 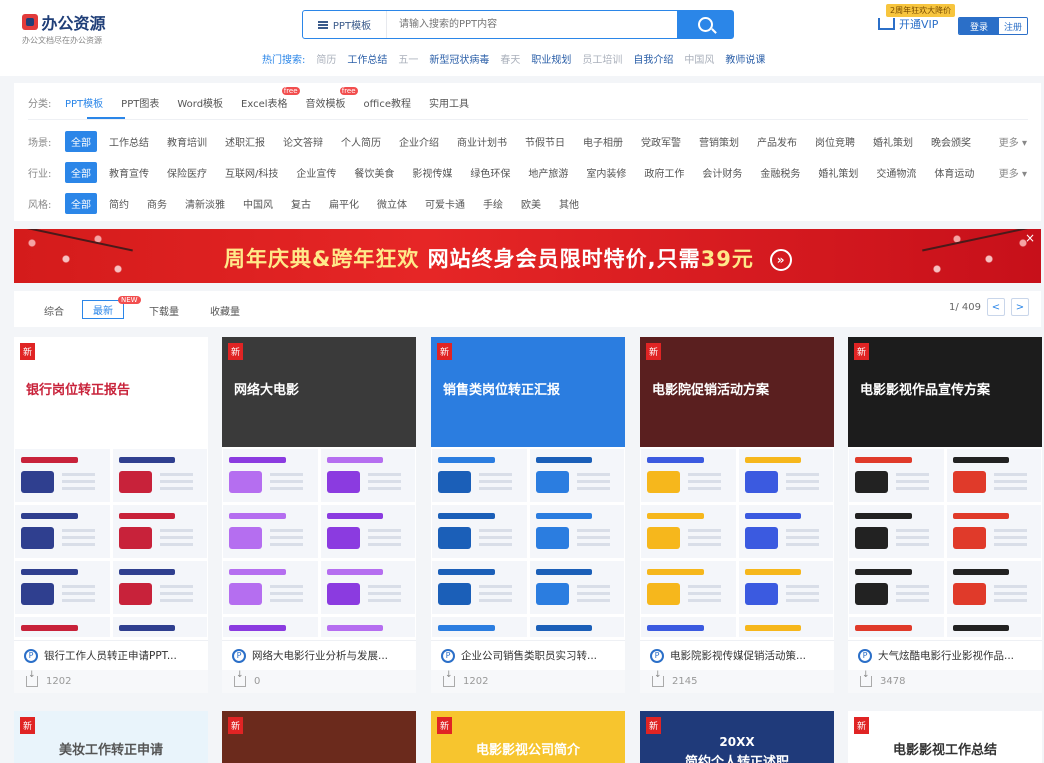 What do you see at coordinates (606, 172) in the screenshot?
I see `industry-item: 室内装修` at bounding box center [606, 172].